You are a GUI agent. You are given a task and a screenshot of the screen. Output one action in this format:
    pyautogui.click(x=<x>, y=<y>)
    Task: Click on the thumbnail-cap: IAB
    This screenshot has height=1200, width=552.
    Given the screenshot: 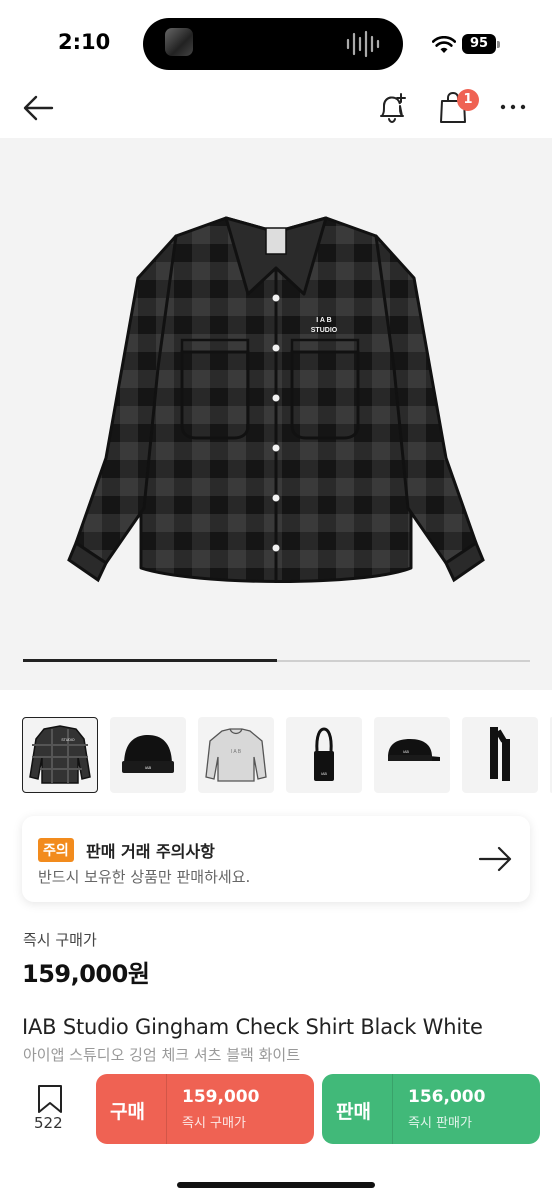 What is the action you would take?
    pyautogui.click(x=412, y=755)
    